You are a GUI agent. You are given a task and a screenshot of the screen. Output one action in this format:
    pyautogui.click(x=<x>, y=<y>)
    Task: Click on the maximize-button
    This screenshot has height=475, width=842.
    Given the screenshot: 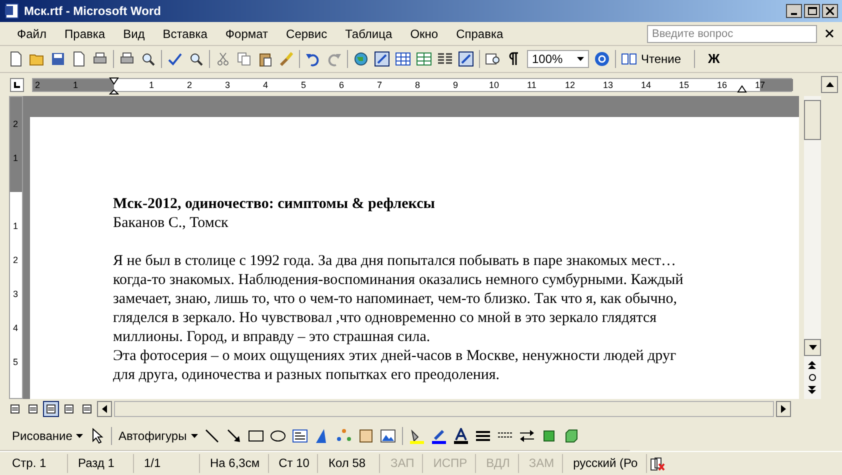 What is the action you would take?
    pyautogui.click(x=812, y=11)
    